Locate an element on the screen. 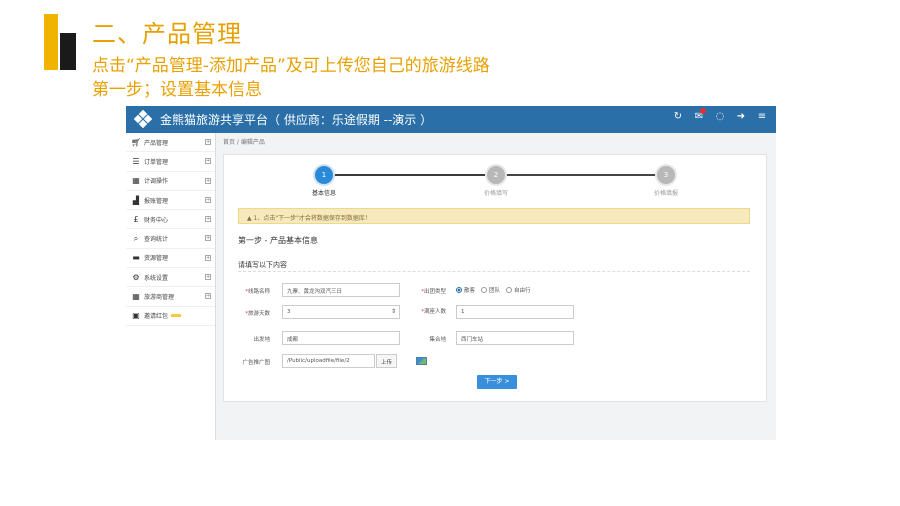 This screenshot has height=506, width=900. section-divider is located at coordinates (494, 271).